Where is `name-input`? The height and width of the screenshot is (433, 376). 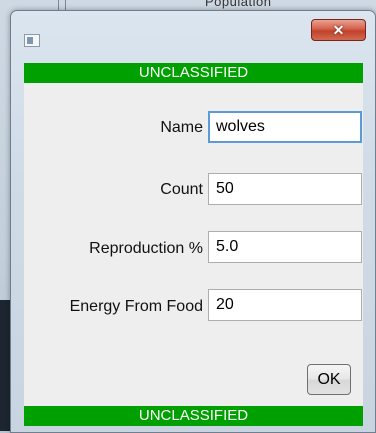 name-input is located at coordinates (285, 127).